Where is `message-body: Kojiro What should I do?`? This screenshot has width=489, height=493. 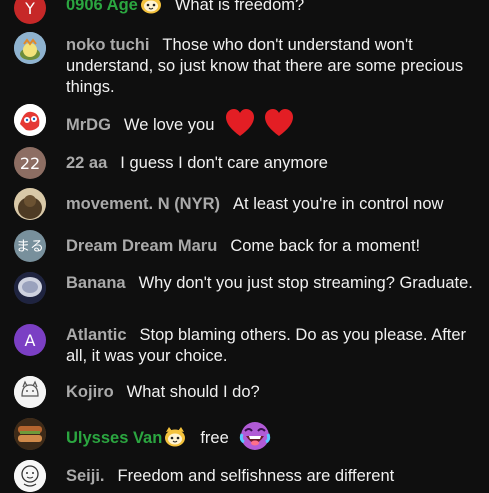 message-body: Kojiro What should I do? is located at coordinates (270, 392).